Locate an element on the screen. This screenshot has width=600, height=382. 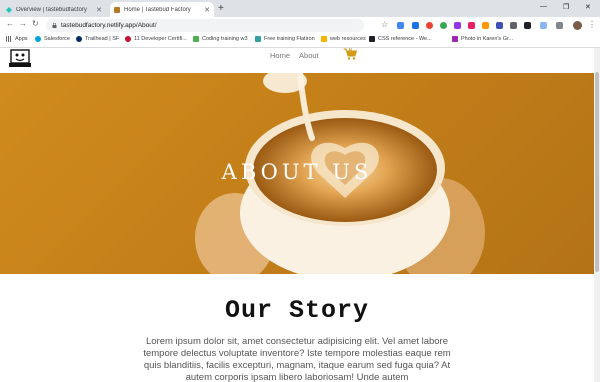
bookmark-web-resources: web resources is located at coordinates (343, 39).